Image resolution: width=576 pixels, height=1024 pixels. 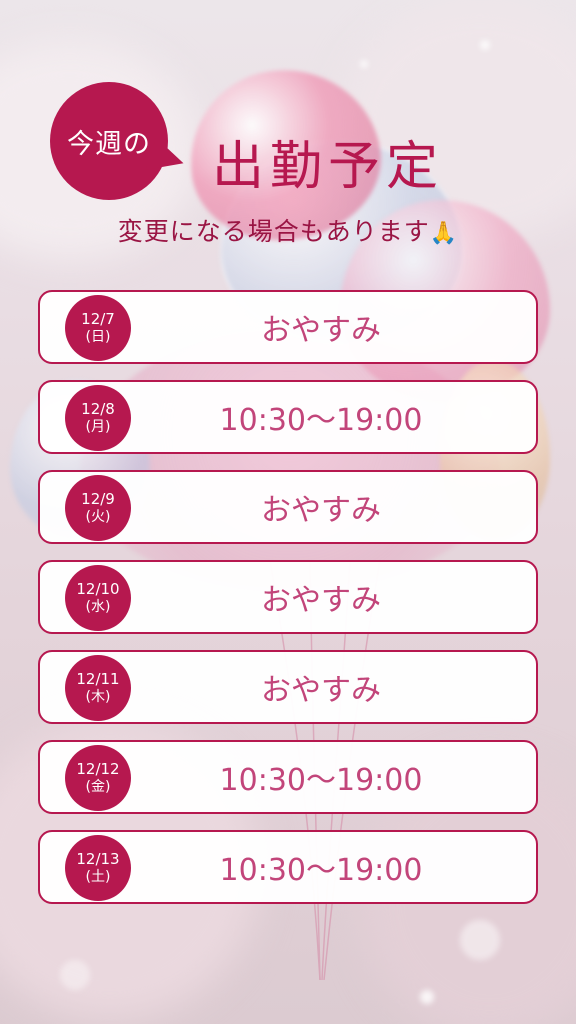 I want to click on row-weekday: (金), so click(x=98, y=786).